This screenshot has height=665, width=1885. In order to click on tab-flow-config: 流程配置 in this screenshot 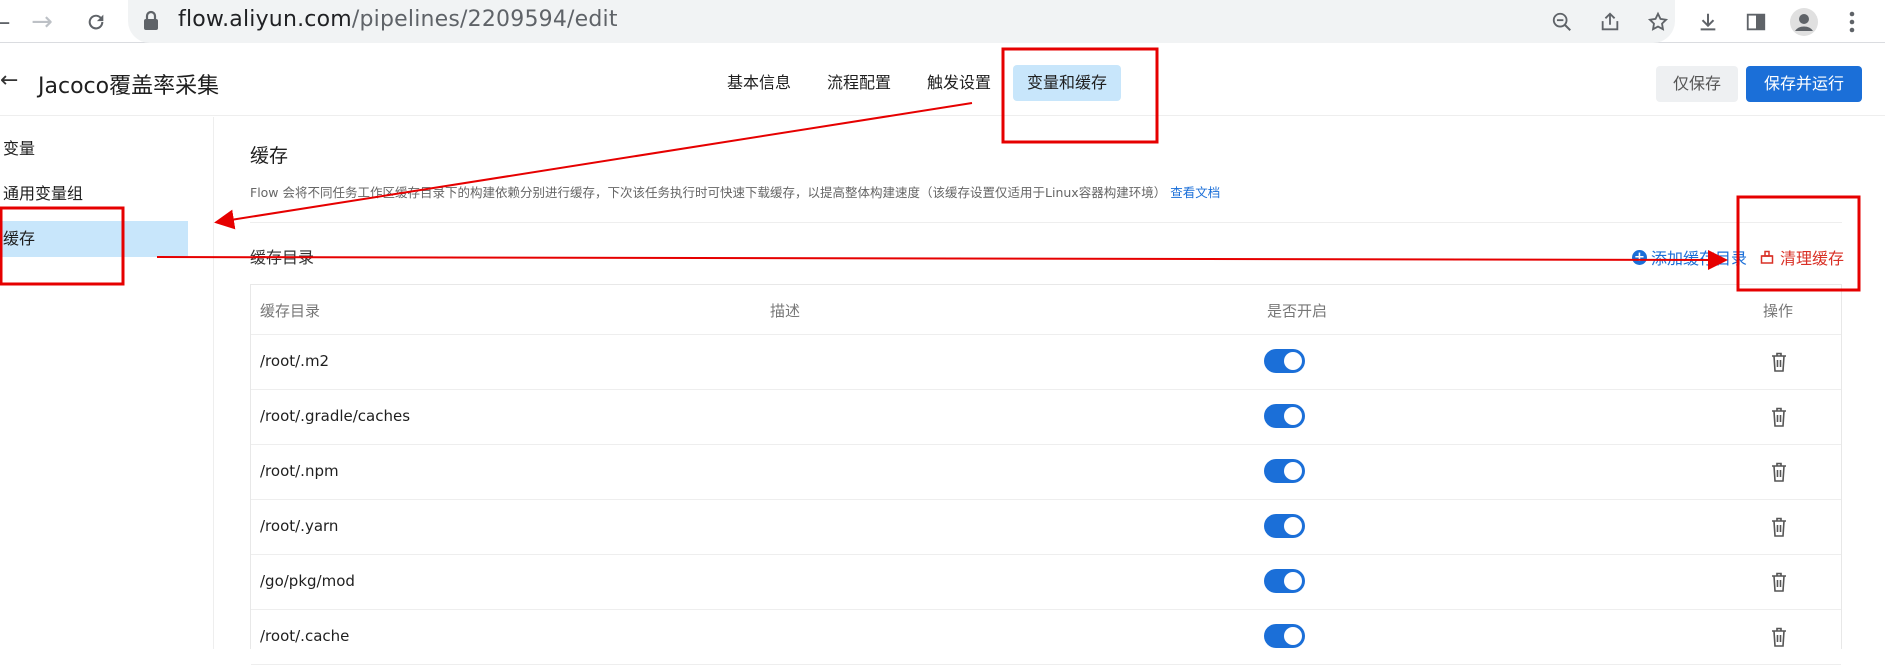, I will do `click(859, 83)`.